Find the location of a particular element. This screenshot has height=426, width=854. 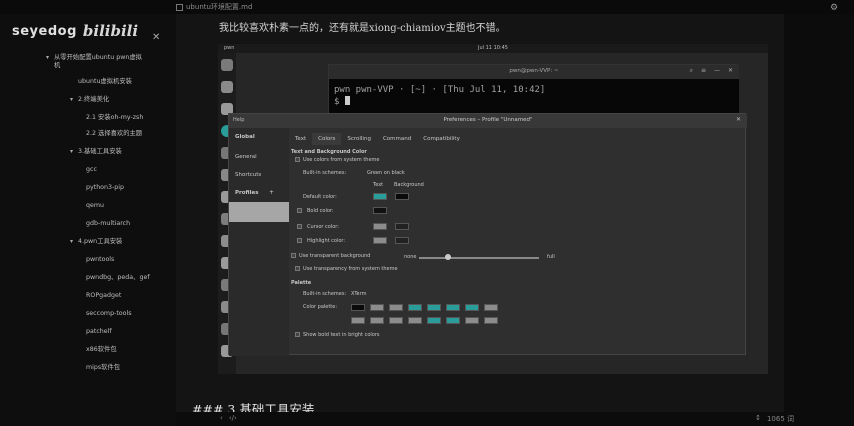

outline-item: x86软件包 is located at coordinates (101, 350).